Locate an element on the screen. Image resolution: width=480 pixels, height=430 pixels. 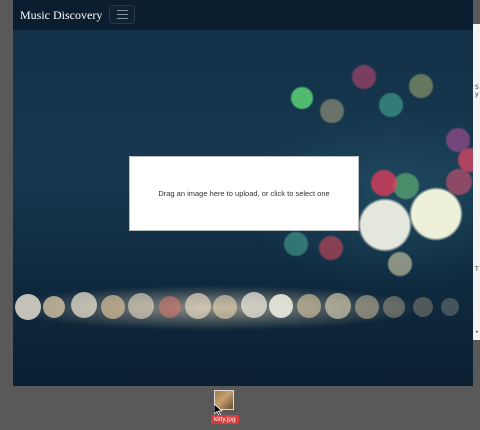
background-window-glyph: y is located at coordinates (477, 94).